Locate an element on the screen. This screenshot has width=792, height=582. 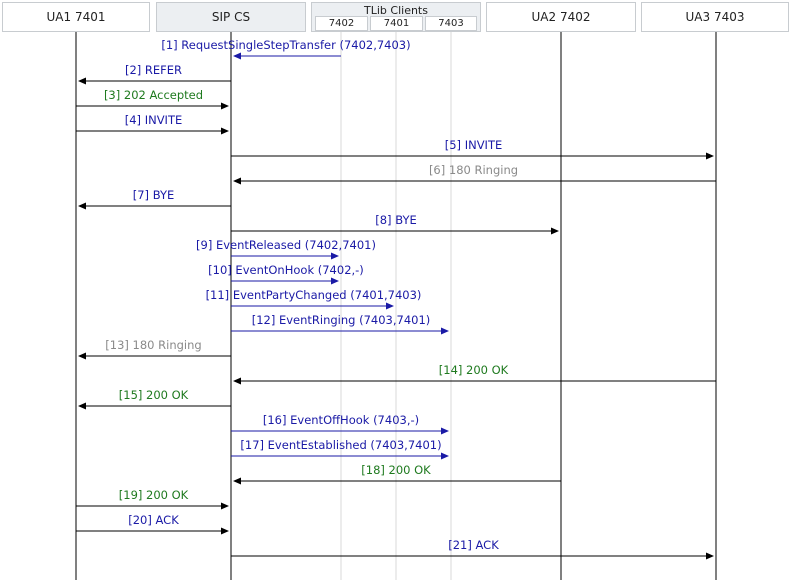
tlib-client-7402: 7402 is located at coordinates (341, 23).